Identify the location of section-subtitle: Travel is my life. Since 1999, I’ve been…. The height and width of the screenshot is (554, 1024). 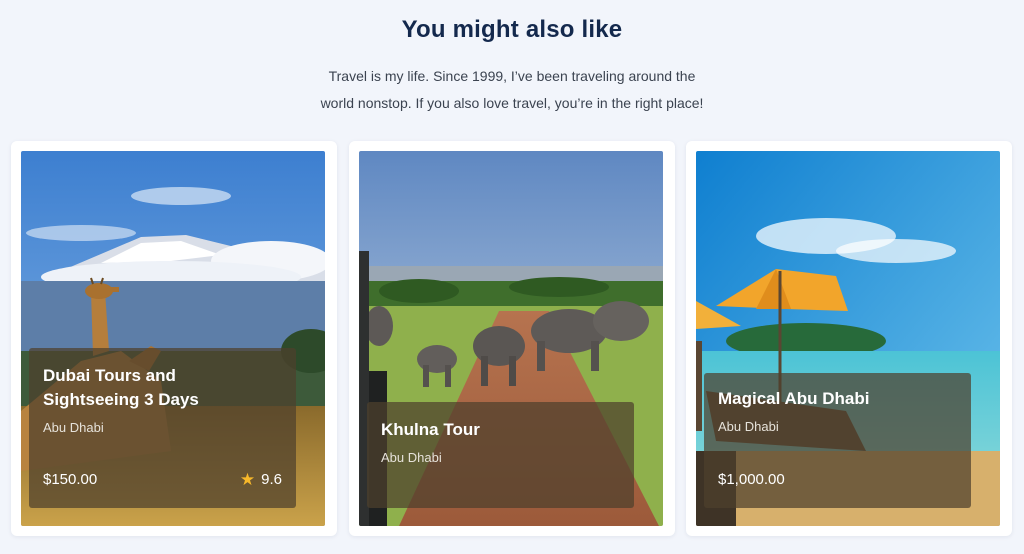
(512, 90).